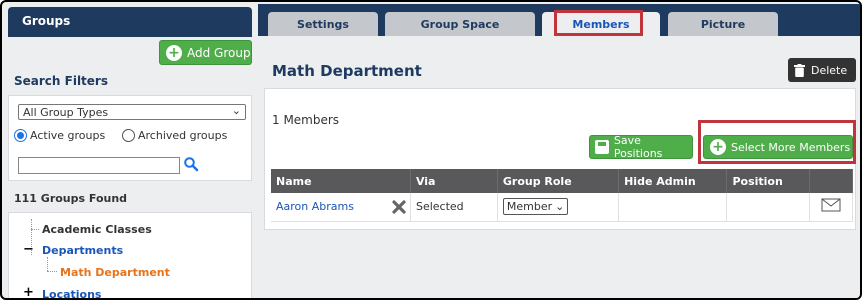  What do you see at coordinates (28, 249) in the screenshot?
I see `collapse-icon: −` at bounding box center [28, 249].